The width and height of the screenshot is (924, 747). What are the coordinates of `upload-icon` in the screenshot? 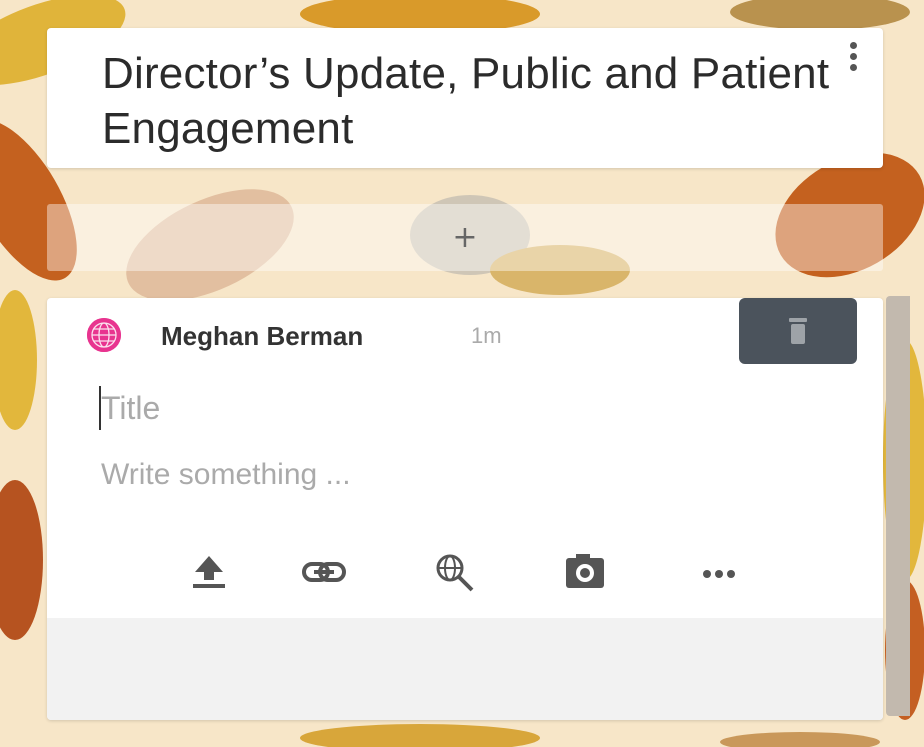 It's located at (209, 572).